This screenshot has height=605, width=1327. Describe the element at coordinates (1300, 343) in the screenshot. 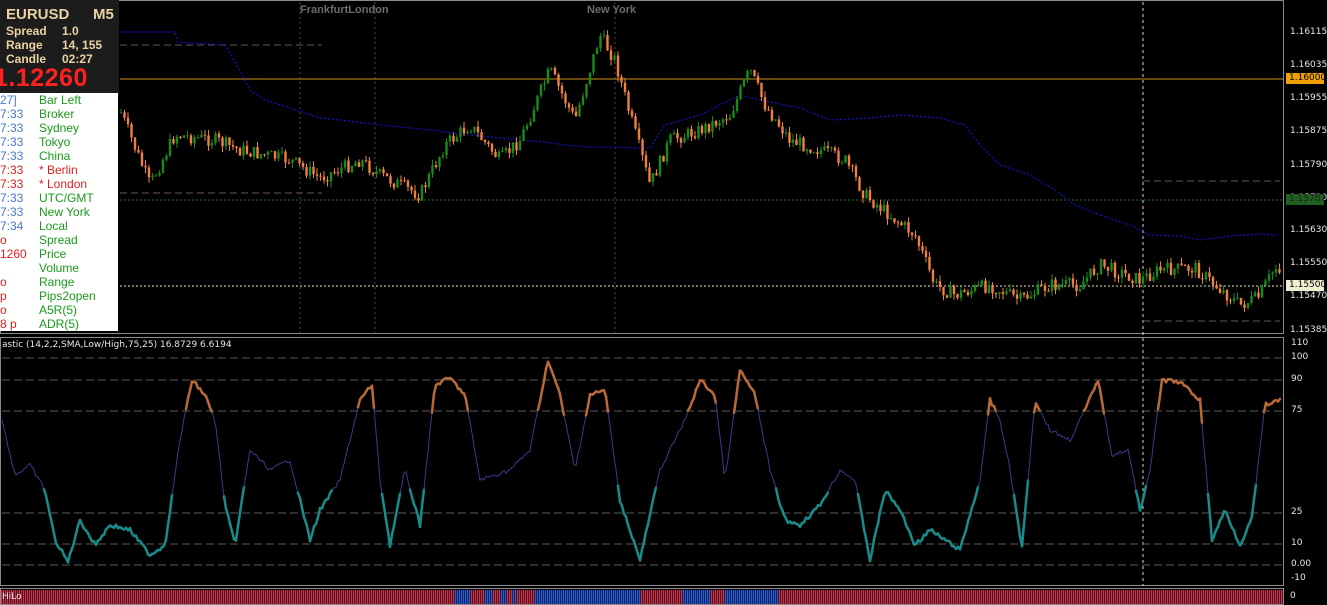

I see `oscillator-level-label: 110` at that location.